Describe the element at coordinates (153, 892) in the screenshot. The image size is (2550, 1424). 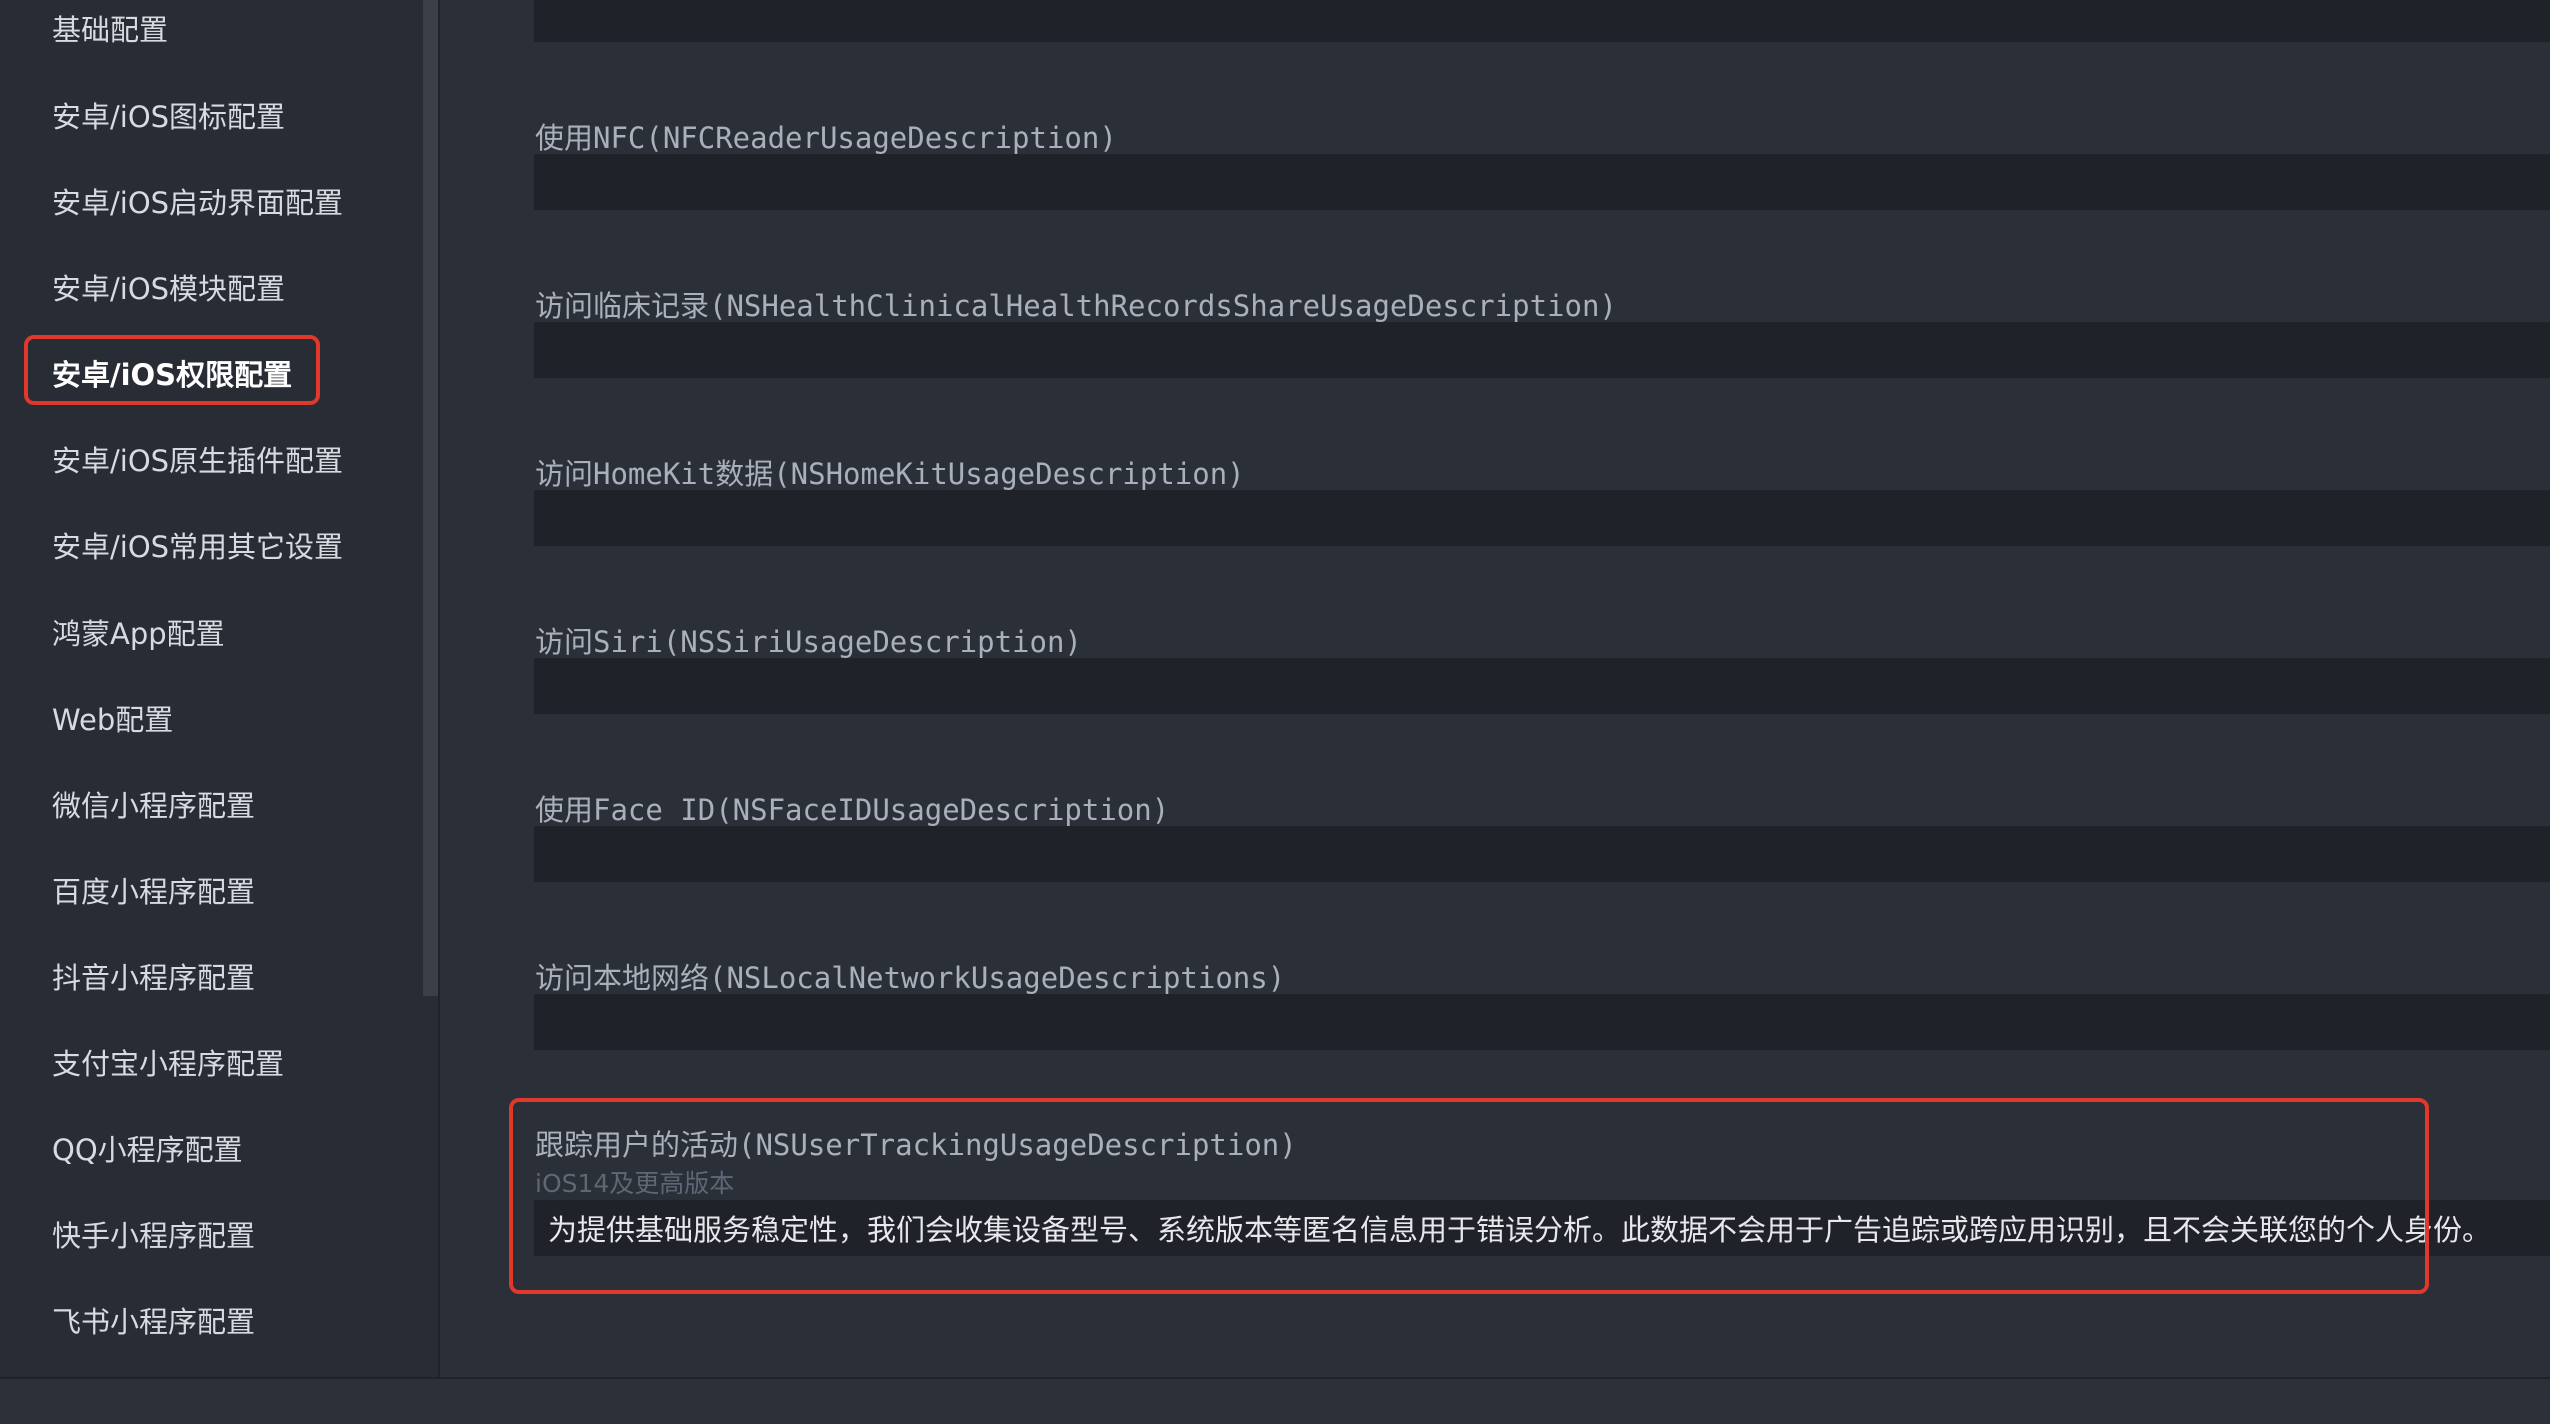
I see `sidebar-item-baidu-mp-config: 百度小程序配置` at that location.